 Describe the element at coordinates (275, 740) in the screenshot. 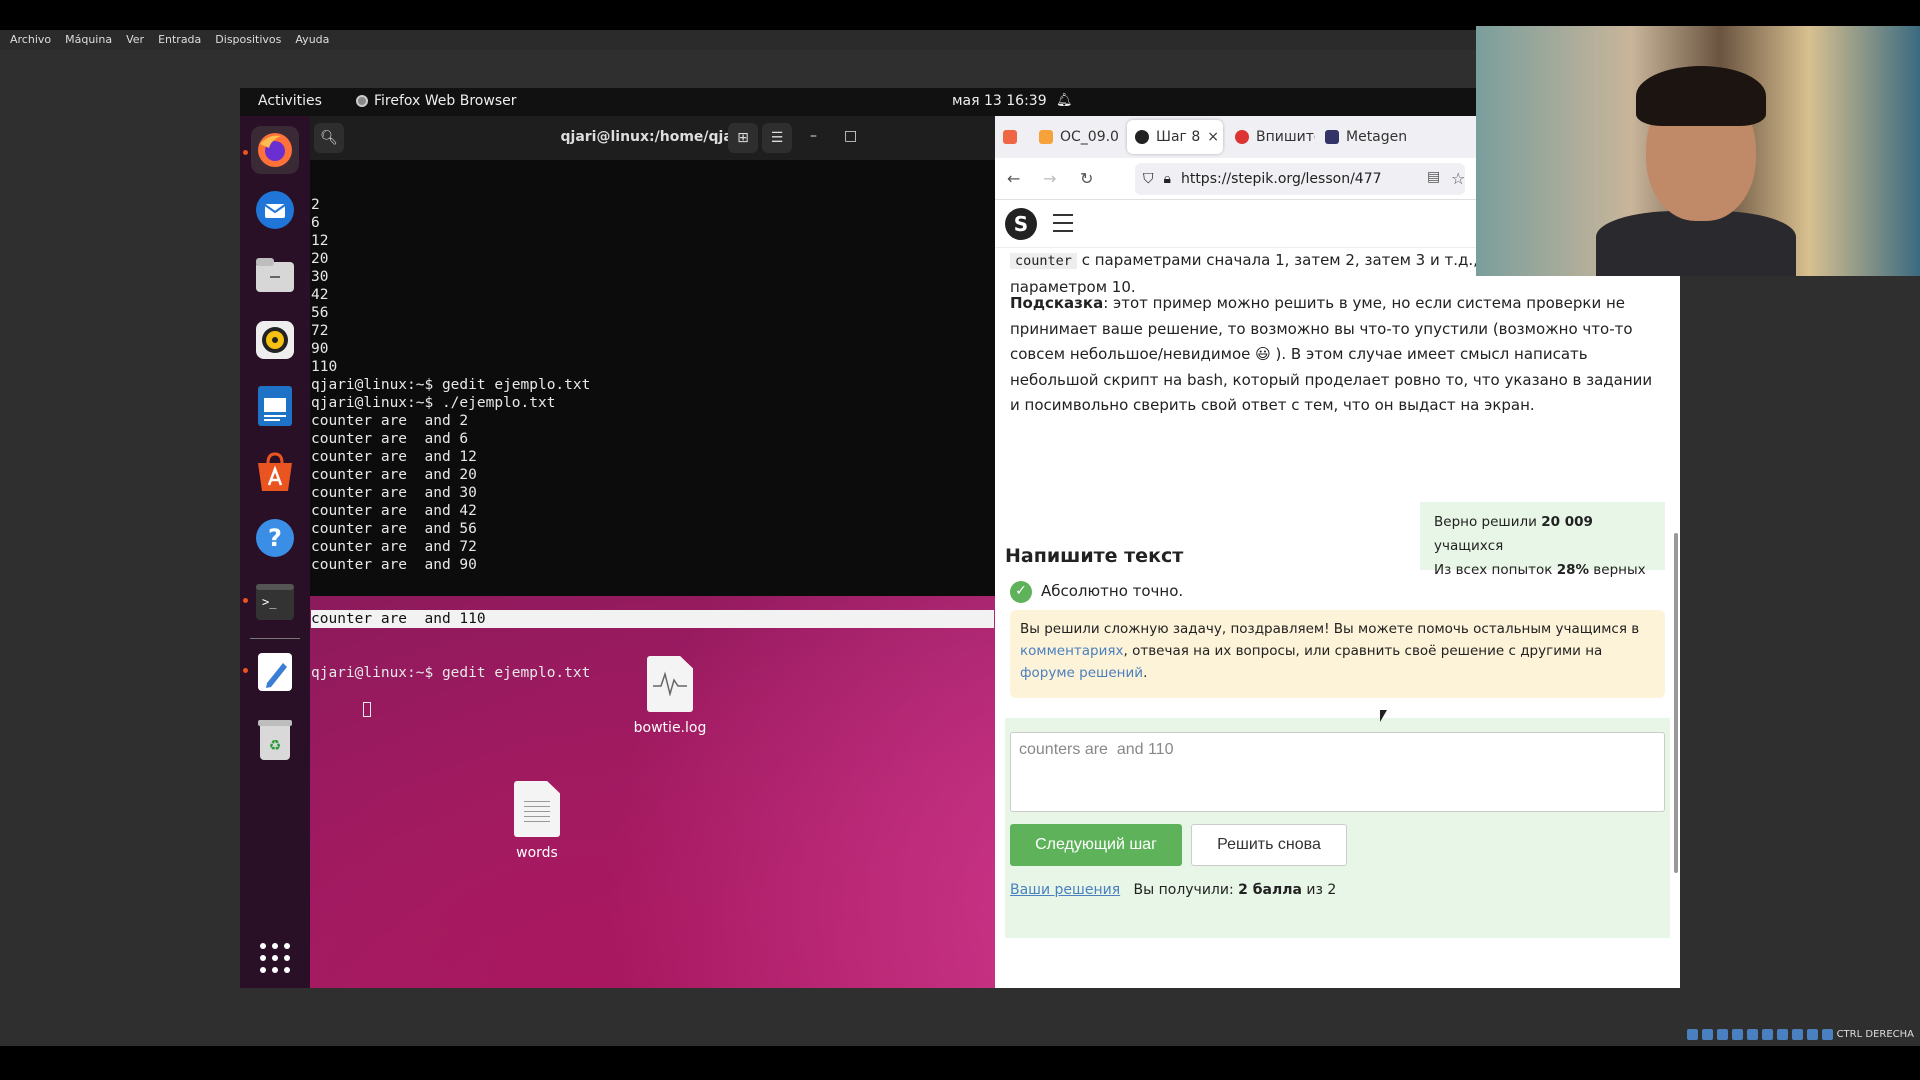

I see `trash-dock-icon: ♻` at that location.